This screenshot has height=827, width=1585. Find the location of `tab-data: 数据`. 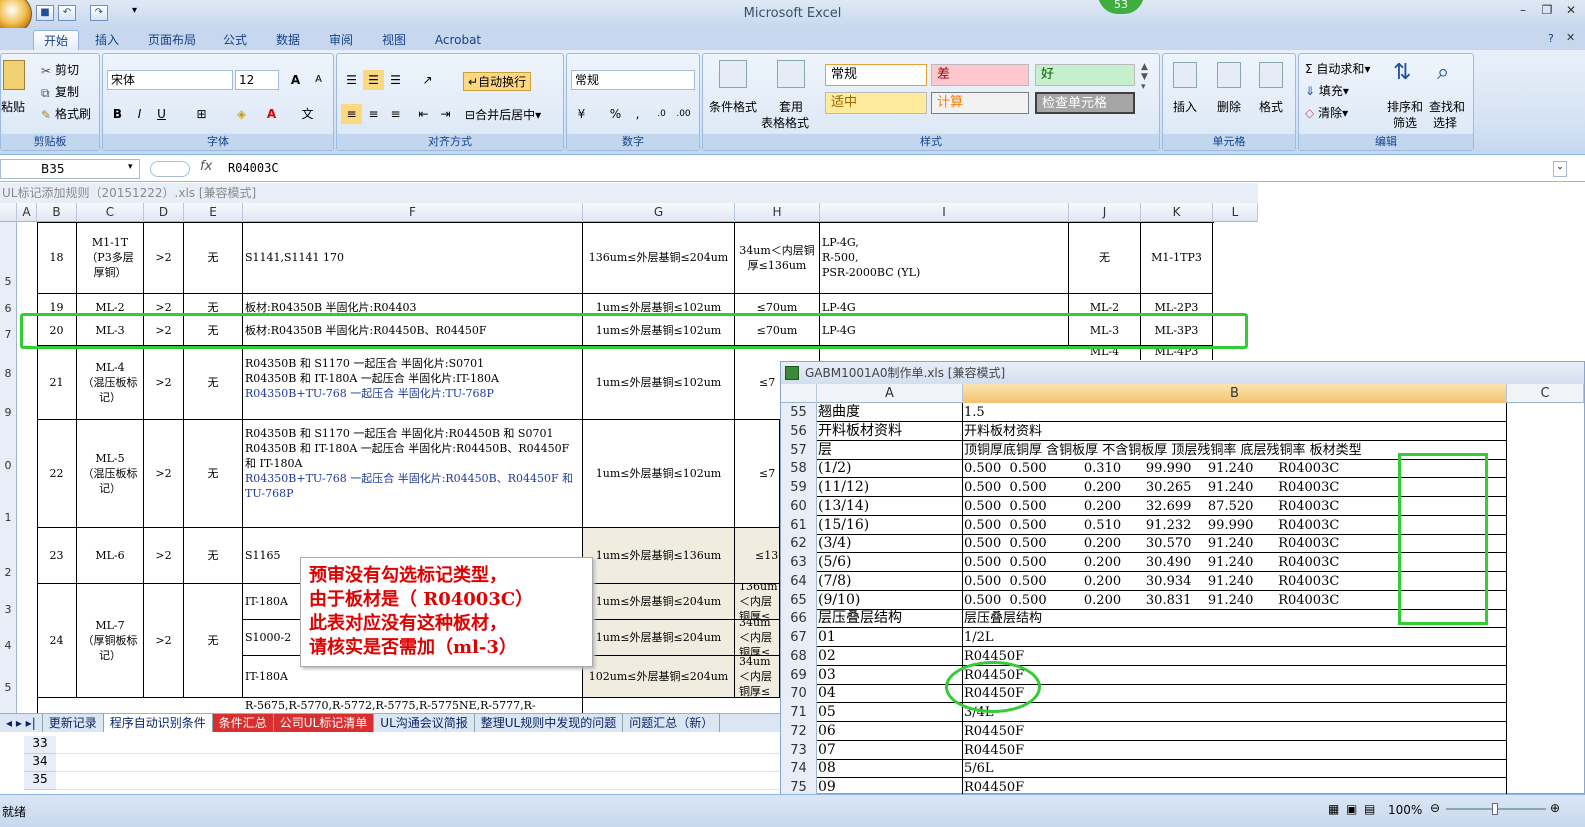

tab-data: 数据 is located at coordinates (288, 40).